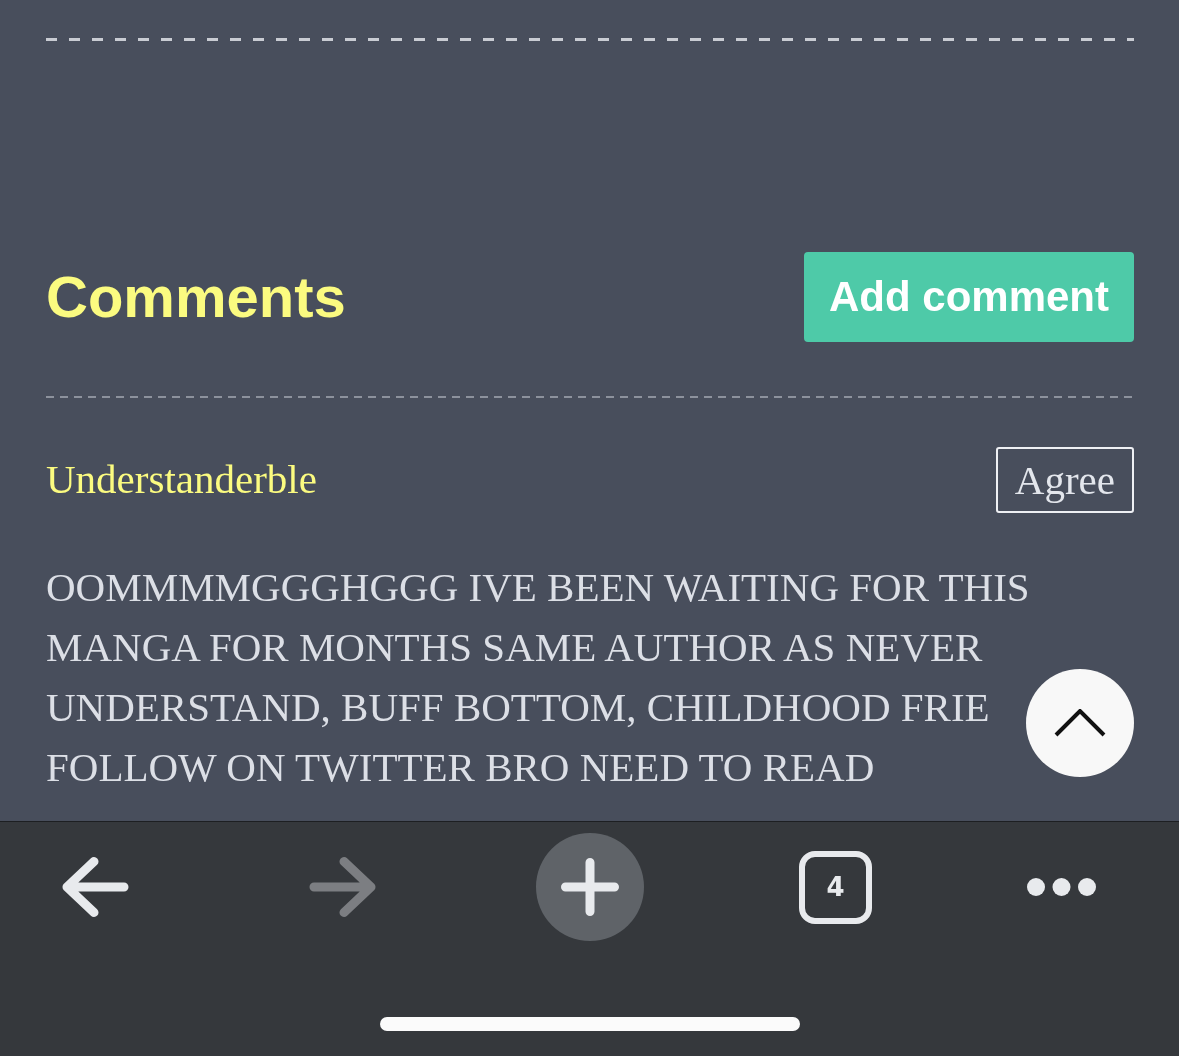  I want to click on forward-arrow-icon, so click(342, 887).